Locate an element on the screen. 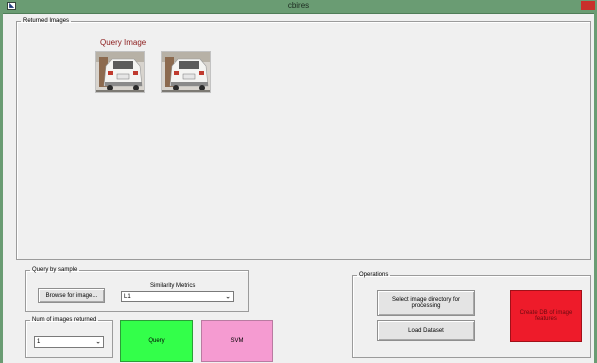  similarity-metrics-select: L1 ⌄ is located at coordinates (177, 296).